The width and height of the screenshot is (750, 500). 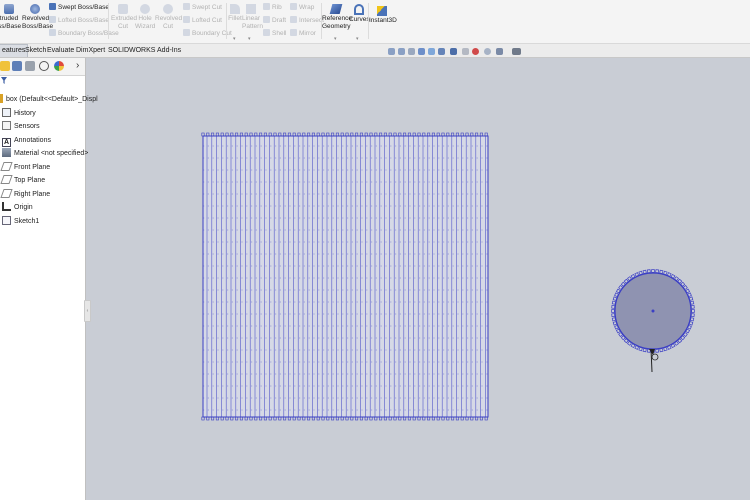 I want to click on heads-up-view-toolbar, so click(x=458, y=52).